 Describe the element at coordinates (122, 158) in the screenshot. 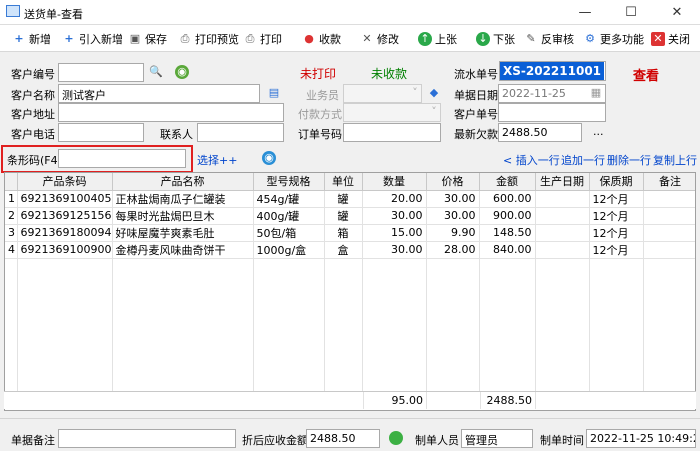

I see `barcode-input` at that location.